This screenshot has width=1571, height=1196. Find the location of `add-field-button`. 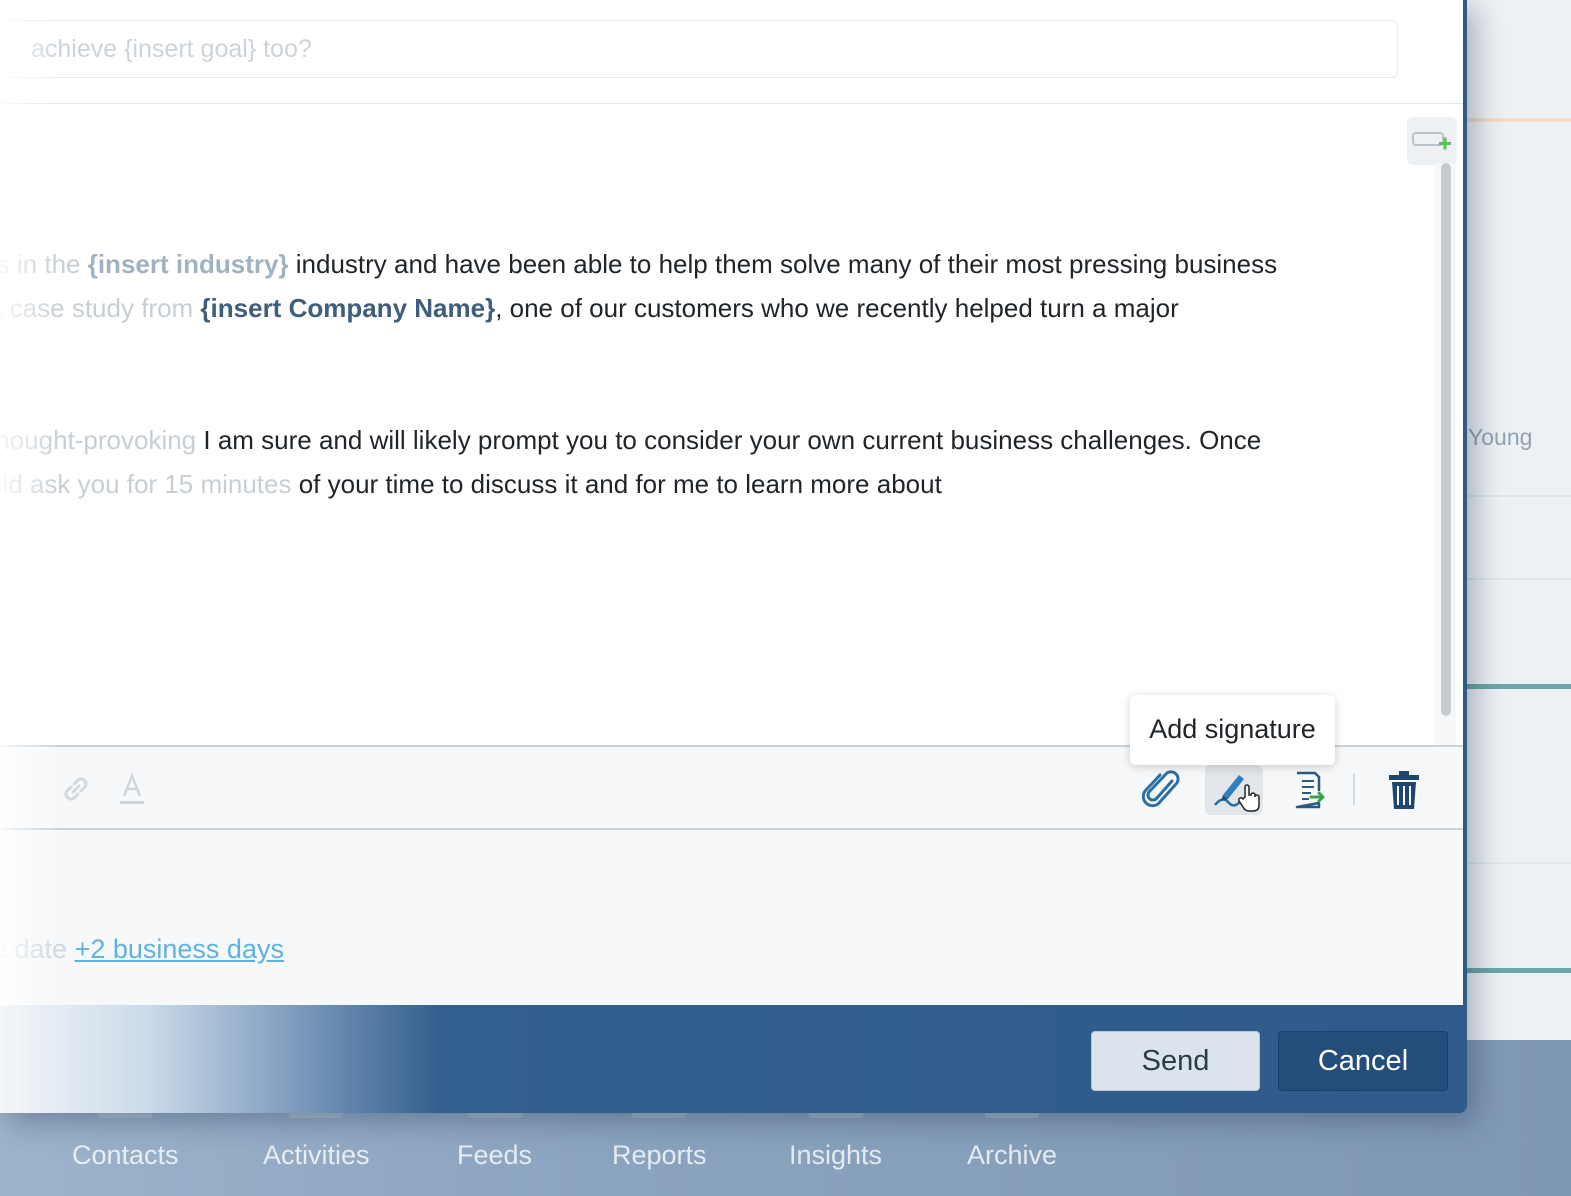

add-field-button is located at coordinates (1432, 141).